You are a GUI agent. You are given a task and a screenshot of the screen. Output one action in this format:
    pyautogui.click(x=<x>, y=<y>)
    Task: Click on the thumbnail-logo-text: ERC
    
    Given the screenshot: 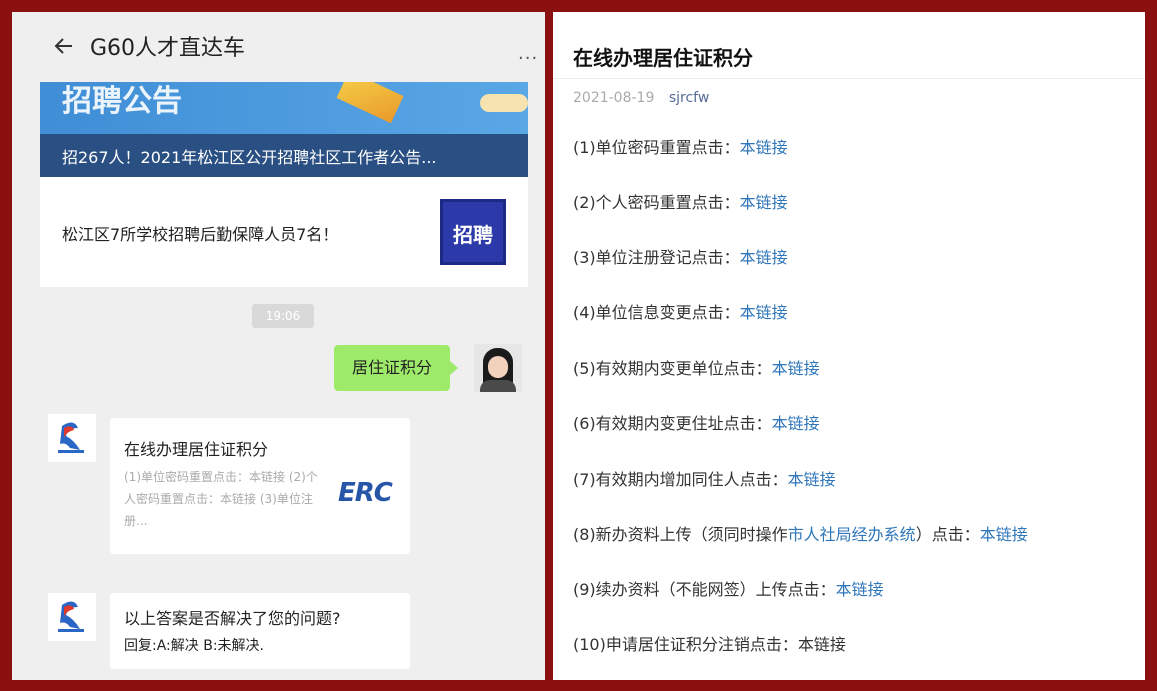 What is the action you would take?
    pyautogui.click(x=365, y=493)
    